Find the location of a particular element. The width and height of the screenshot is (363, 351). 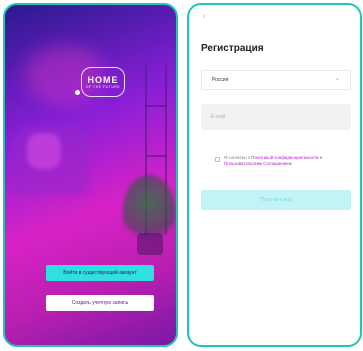

get-code-button: Получить код is located at coordinates (276, 200).